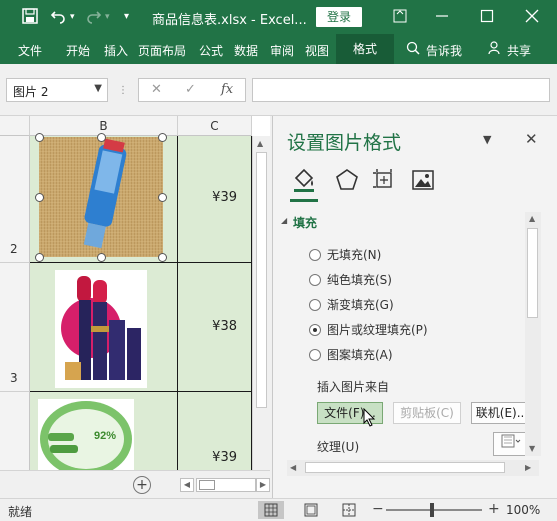 This screenshot has width=557, height=521. What do you see at coordinates (533, 334) in the screenshot?
I see `pane-vertical-scrollbar: ▲ ▼` at bounding box center [533, 334].